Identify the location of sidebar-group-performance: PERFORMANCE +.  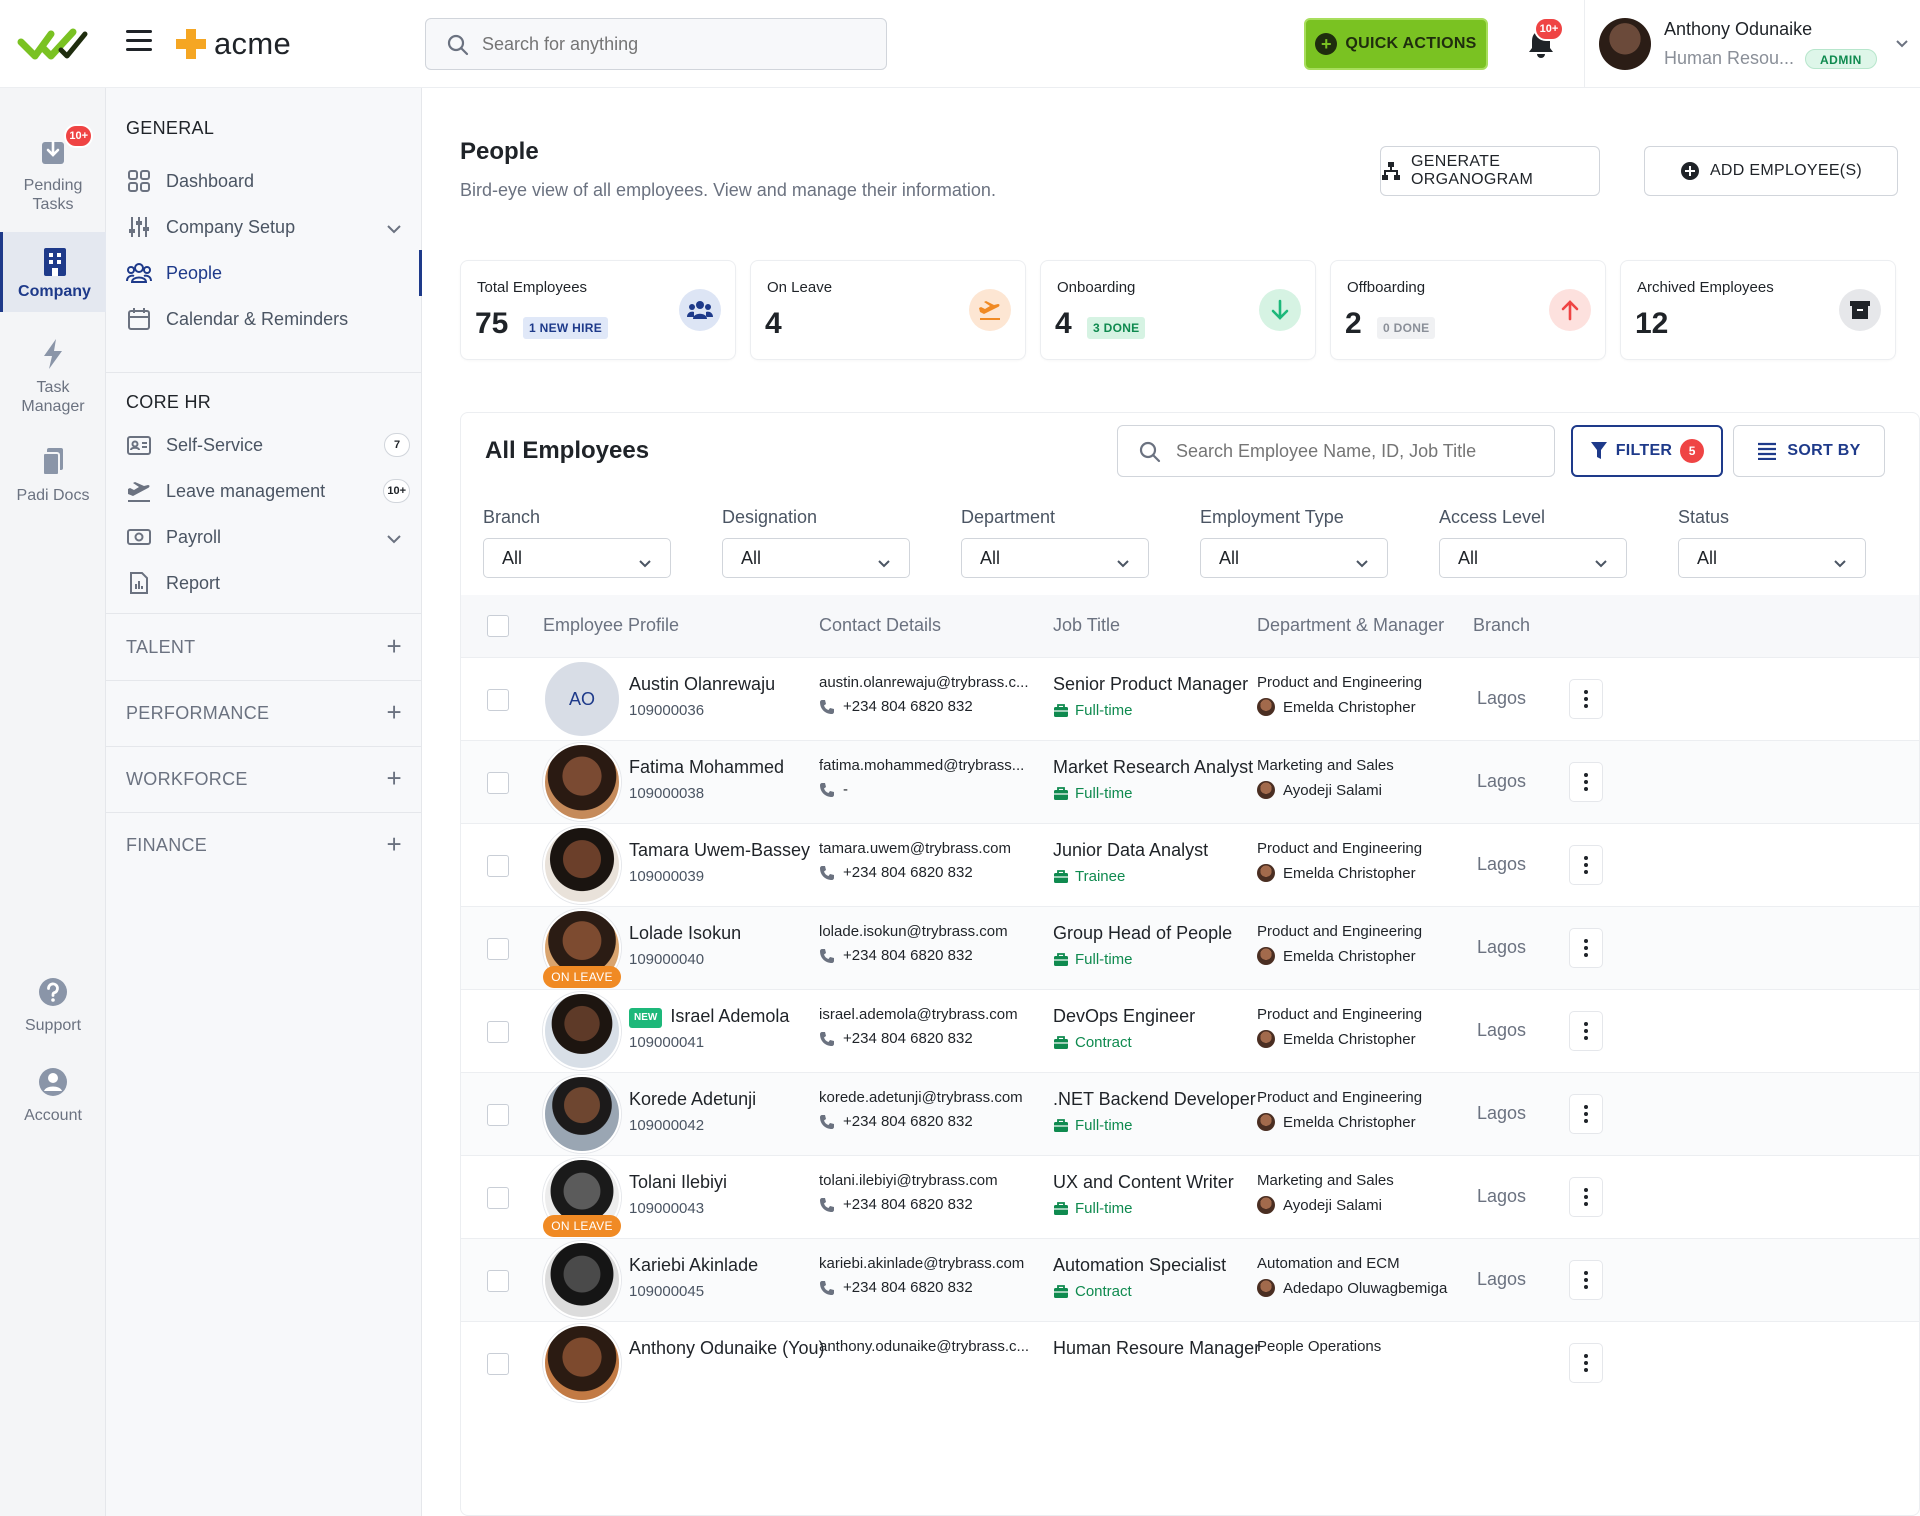
(264, 713).